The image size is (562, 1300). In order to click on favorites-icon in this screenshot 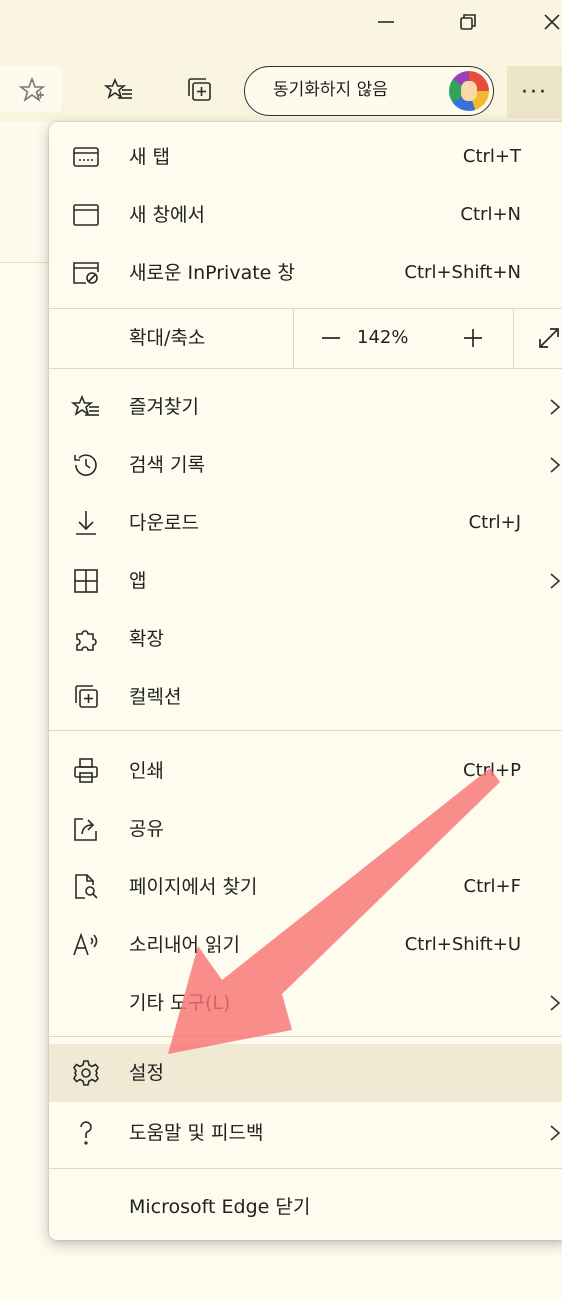, I will do `click(86, 407)`.